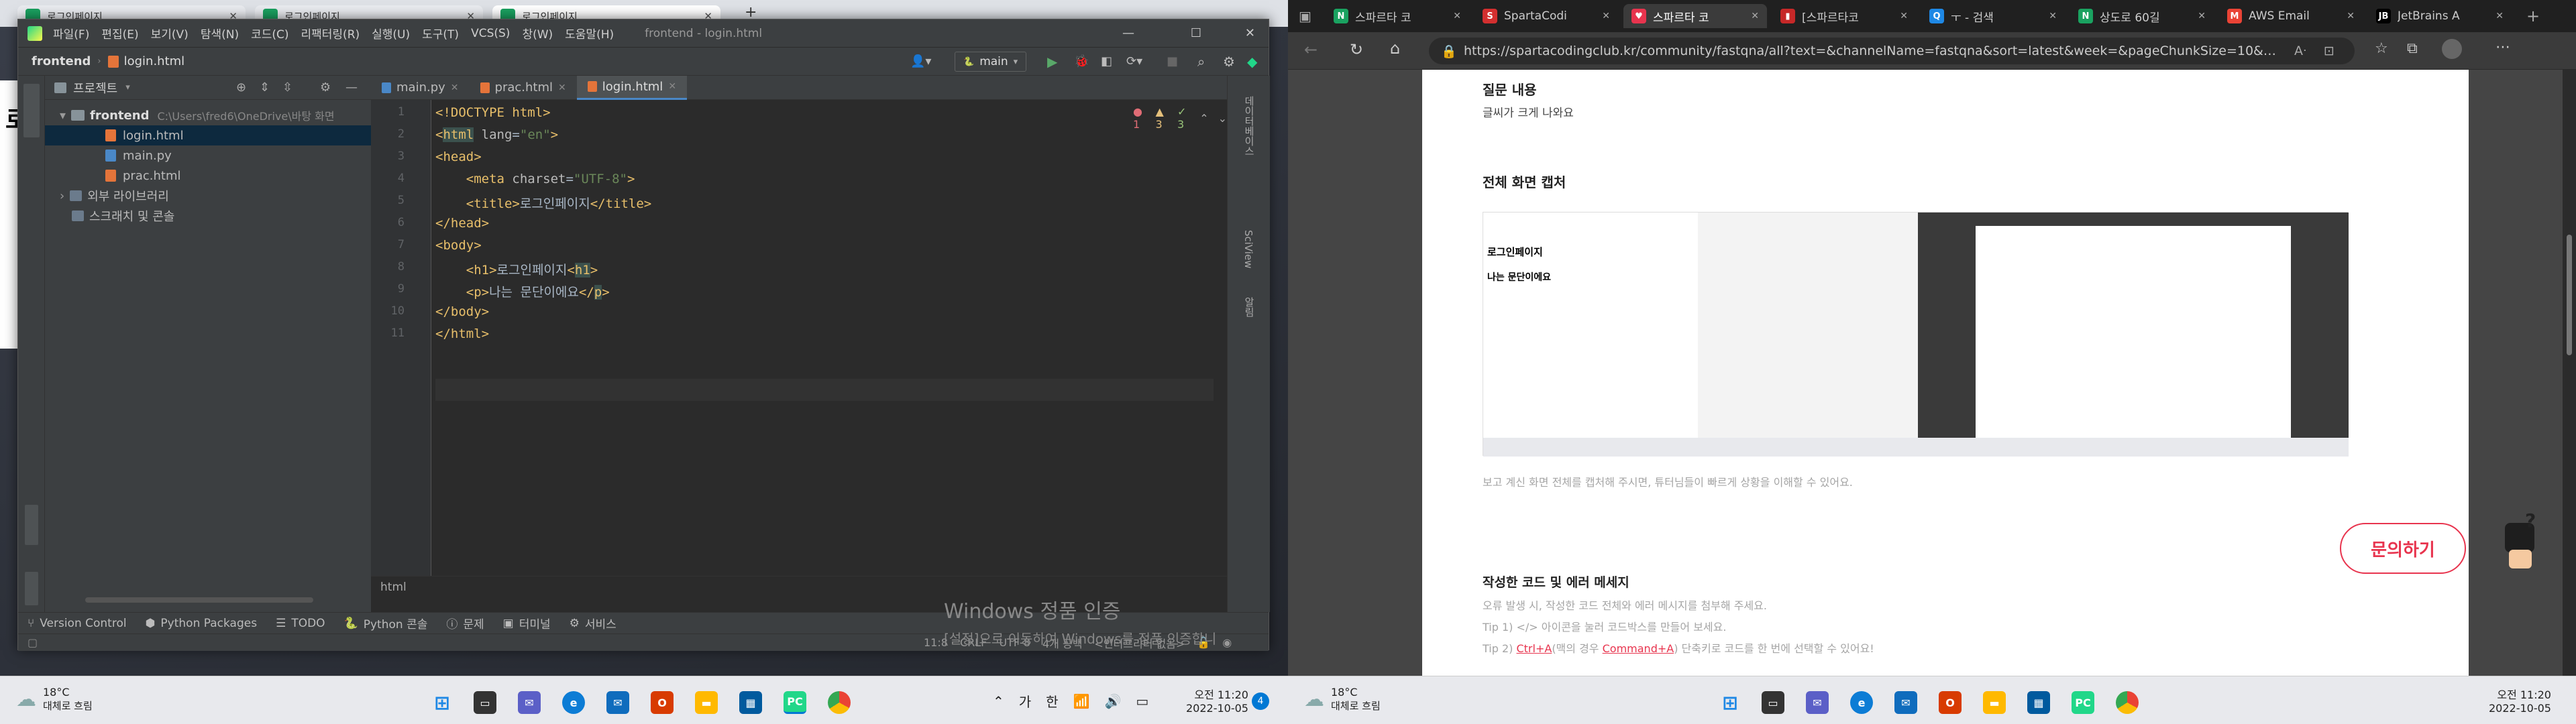 Image resolution: width=2576 pixels, height=724 pixels. I want to click on chevron-right-icon: ›, so click(62, 196).